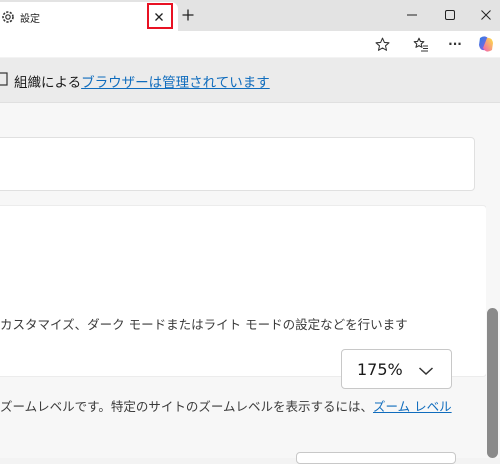 This screenshot has width=500, height=464. What do you see at coordinates (380, 369) in the screenshot?
I see `zoom-value: 175%` at bounding box center [380, 369].